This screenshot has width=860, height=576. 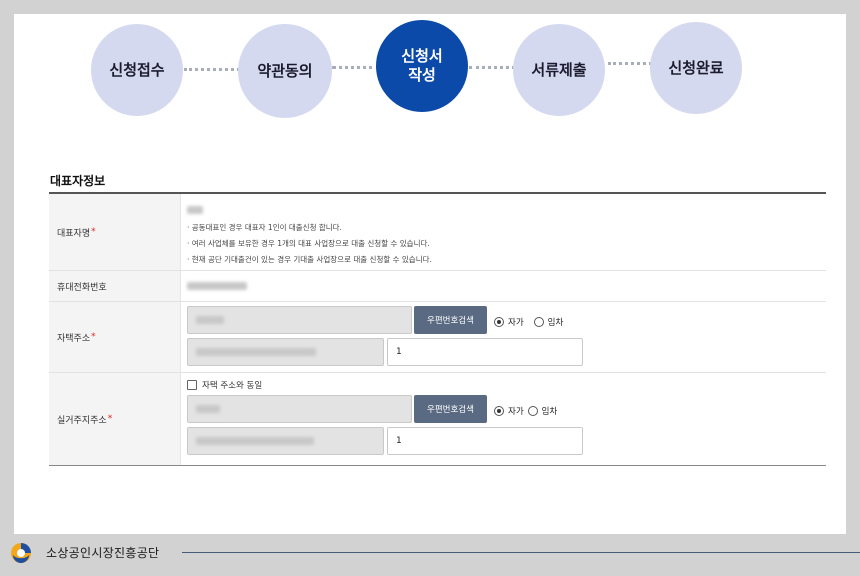 I want to click on step-label: 신청완료, so click(x=696, y=67).